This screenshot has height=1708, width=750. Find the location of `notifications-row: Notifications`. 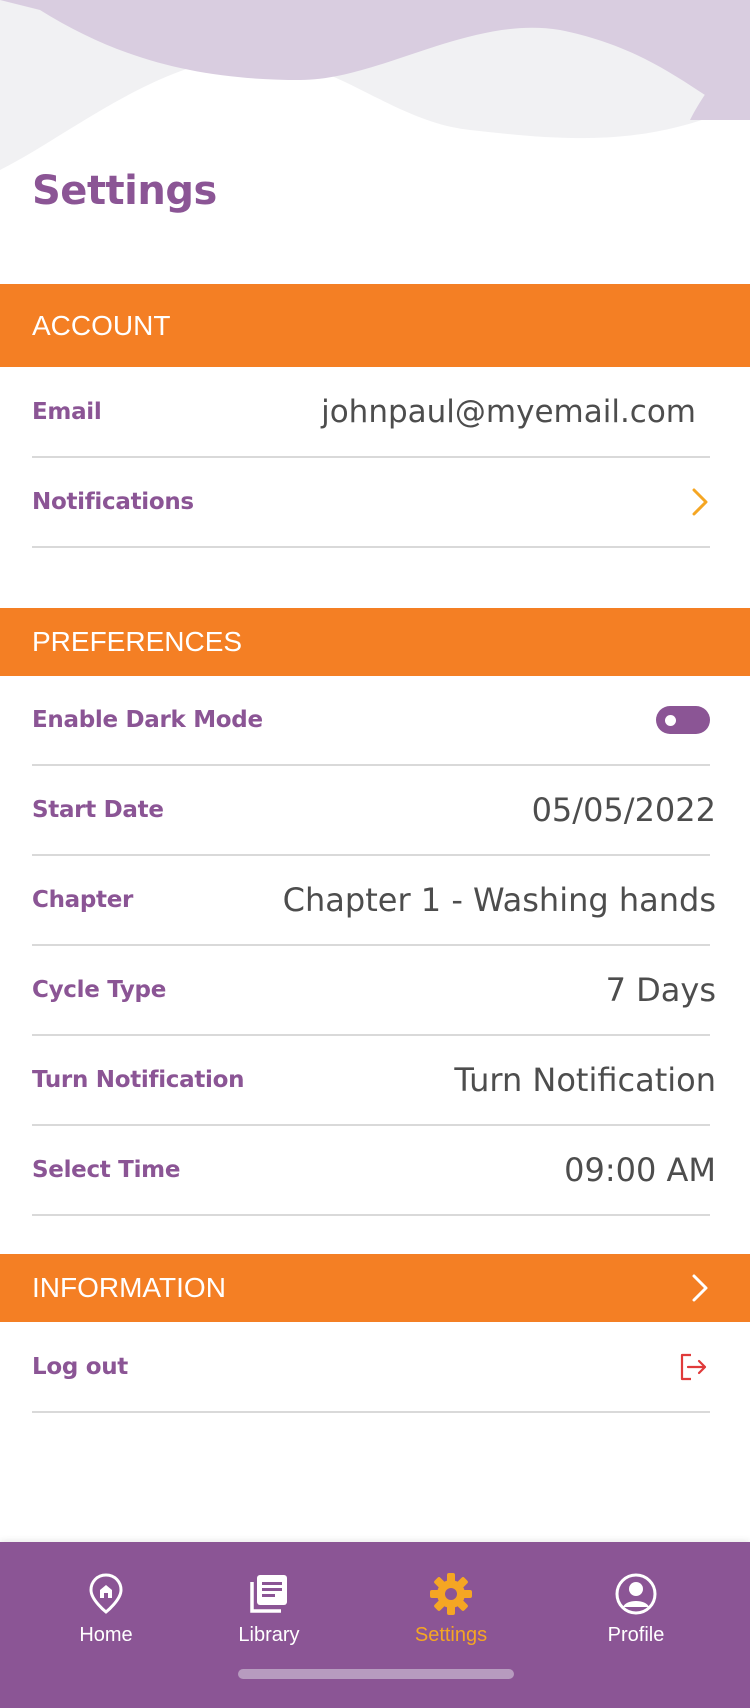

notifications-row: Notifications is located at coordinates (371, 503).